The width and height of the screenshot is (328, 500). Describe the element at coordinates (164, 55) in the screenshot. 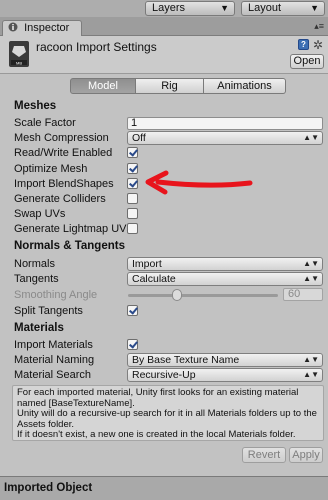

I see `asset-header: MB racoon Import Settings ? ✲ Open` at that location.